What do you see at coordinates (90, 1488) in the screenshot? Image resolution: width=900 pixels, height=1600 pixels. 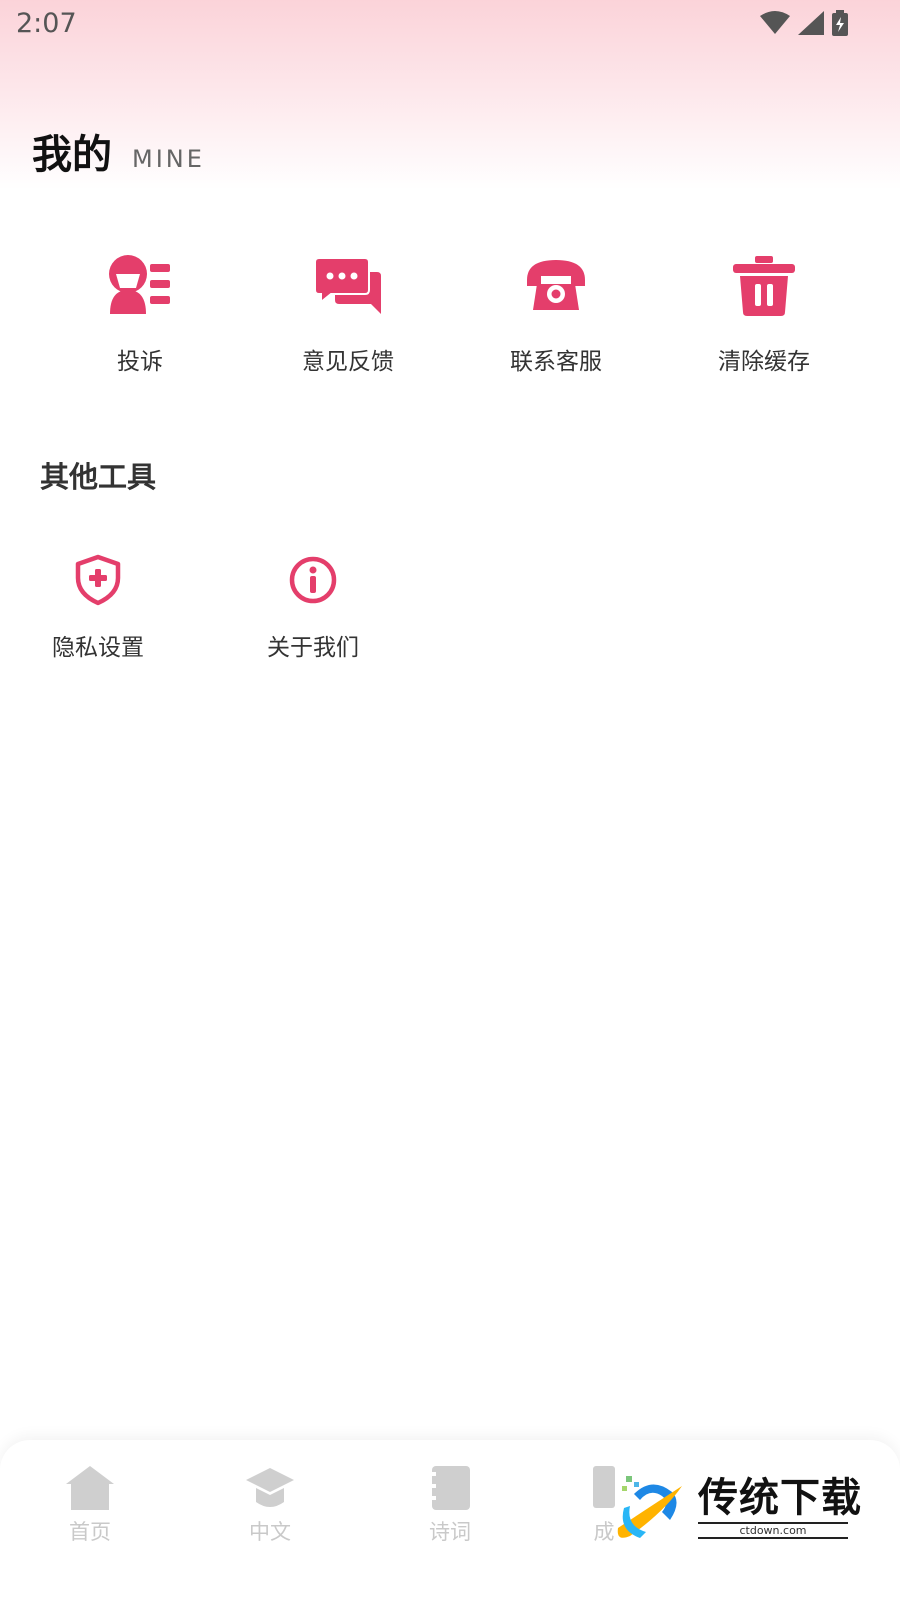 I see `home-icon` at bounding box center [90, 1488].